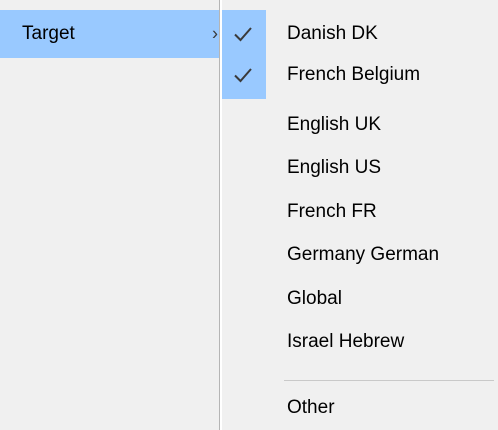 This screenshot has height=430, width=498. Describe the element at coordinates (363, 254) in the screenshot. I see `submenu-item-label: Germany German` at that location.